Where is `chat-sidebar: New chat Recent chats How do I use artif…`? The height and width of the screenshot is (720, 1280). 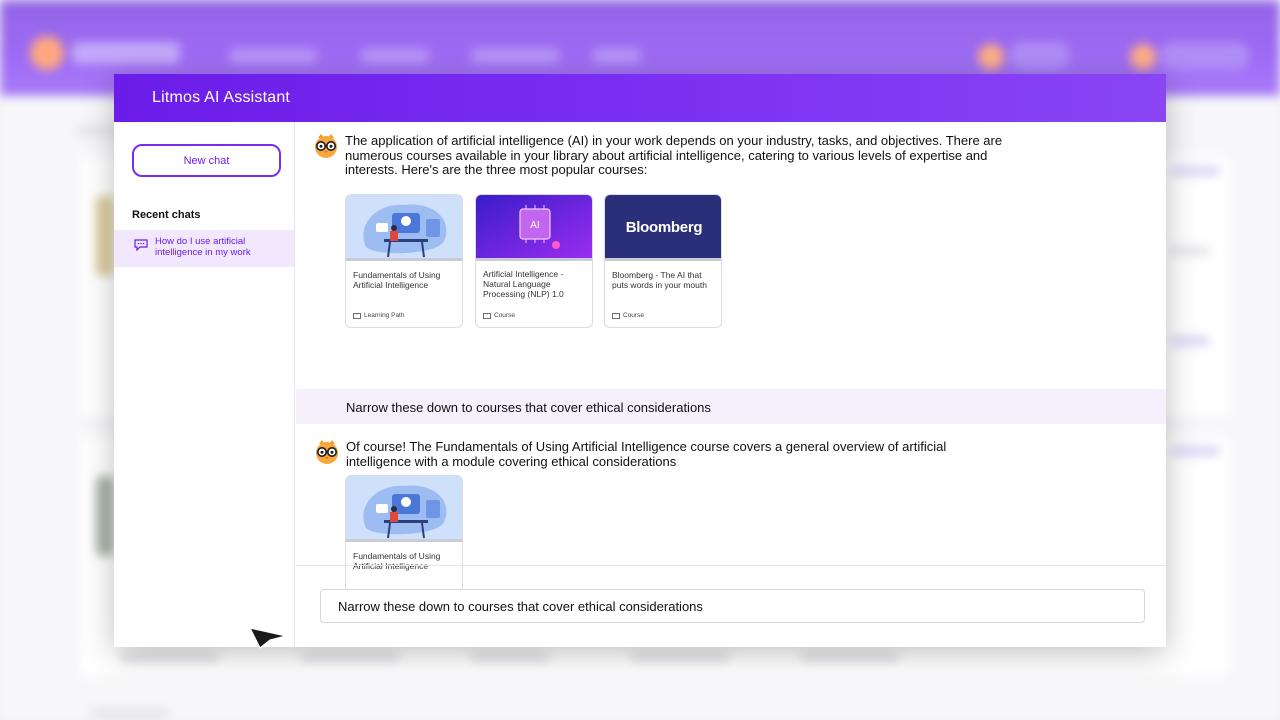 chat-sidebar: New chat Recent chats How do I use artif… is located at coordinates (204, 384).